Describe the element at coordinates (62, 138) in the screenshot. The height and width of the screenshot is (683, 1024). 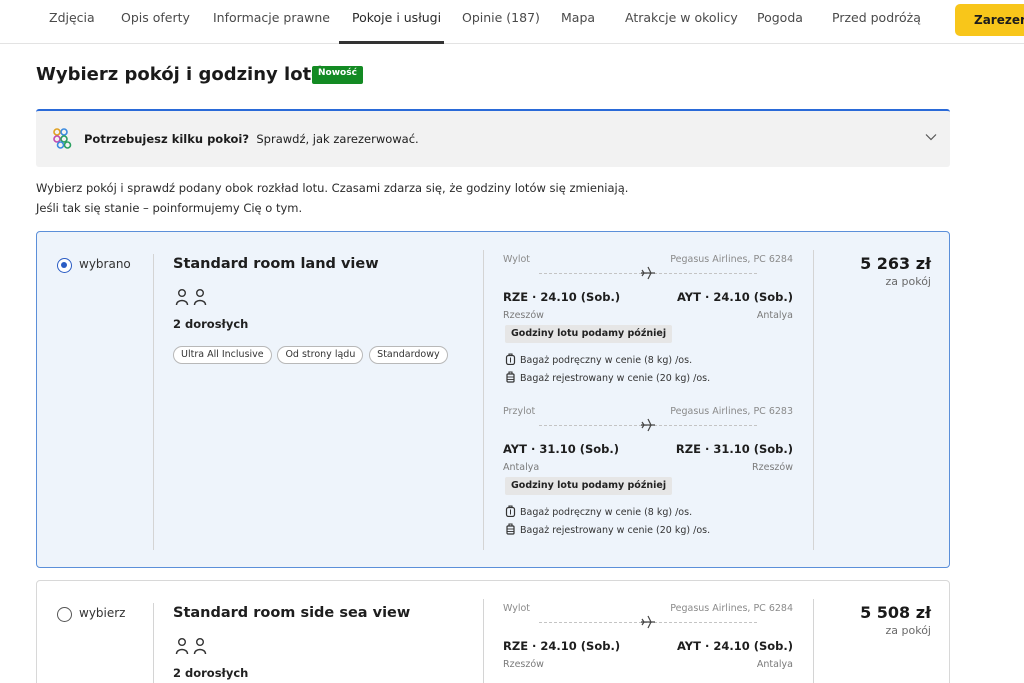
I see `group-rooms-icon` at that location.